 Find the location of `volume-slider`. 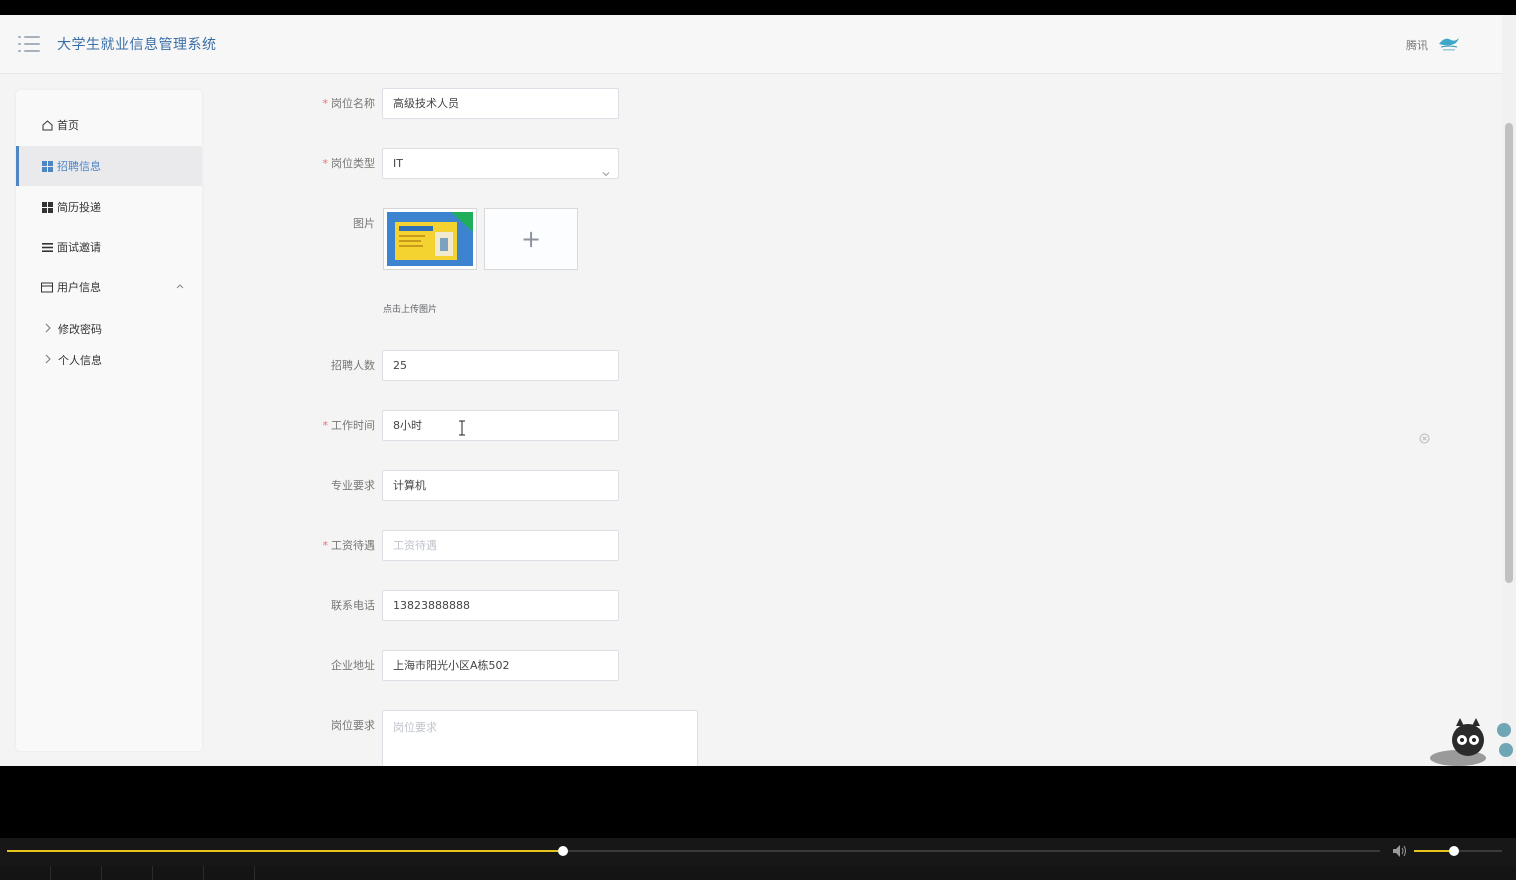

volume-slider is located at coordinates (1458, 851).